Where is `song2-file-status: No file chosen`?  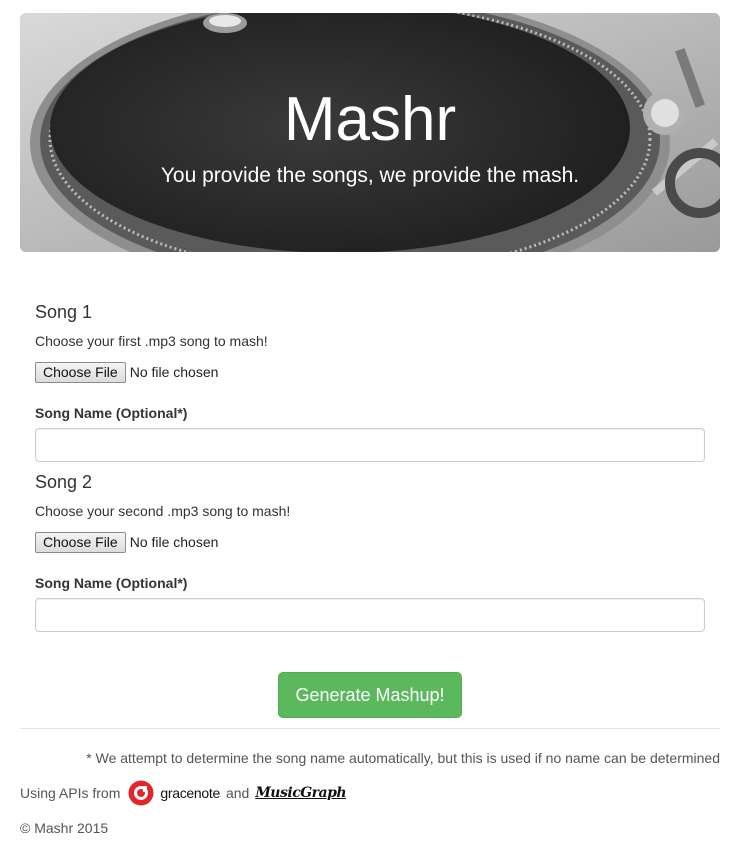 song2-file-status: No file chosen is located at coordinates (174, 542).